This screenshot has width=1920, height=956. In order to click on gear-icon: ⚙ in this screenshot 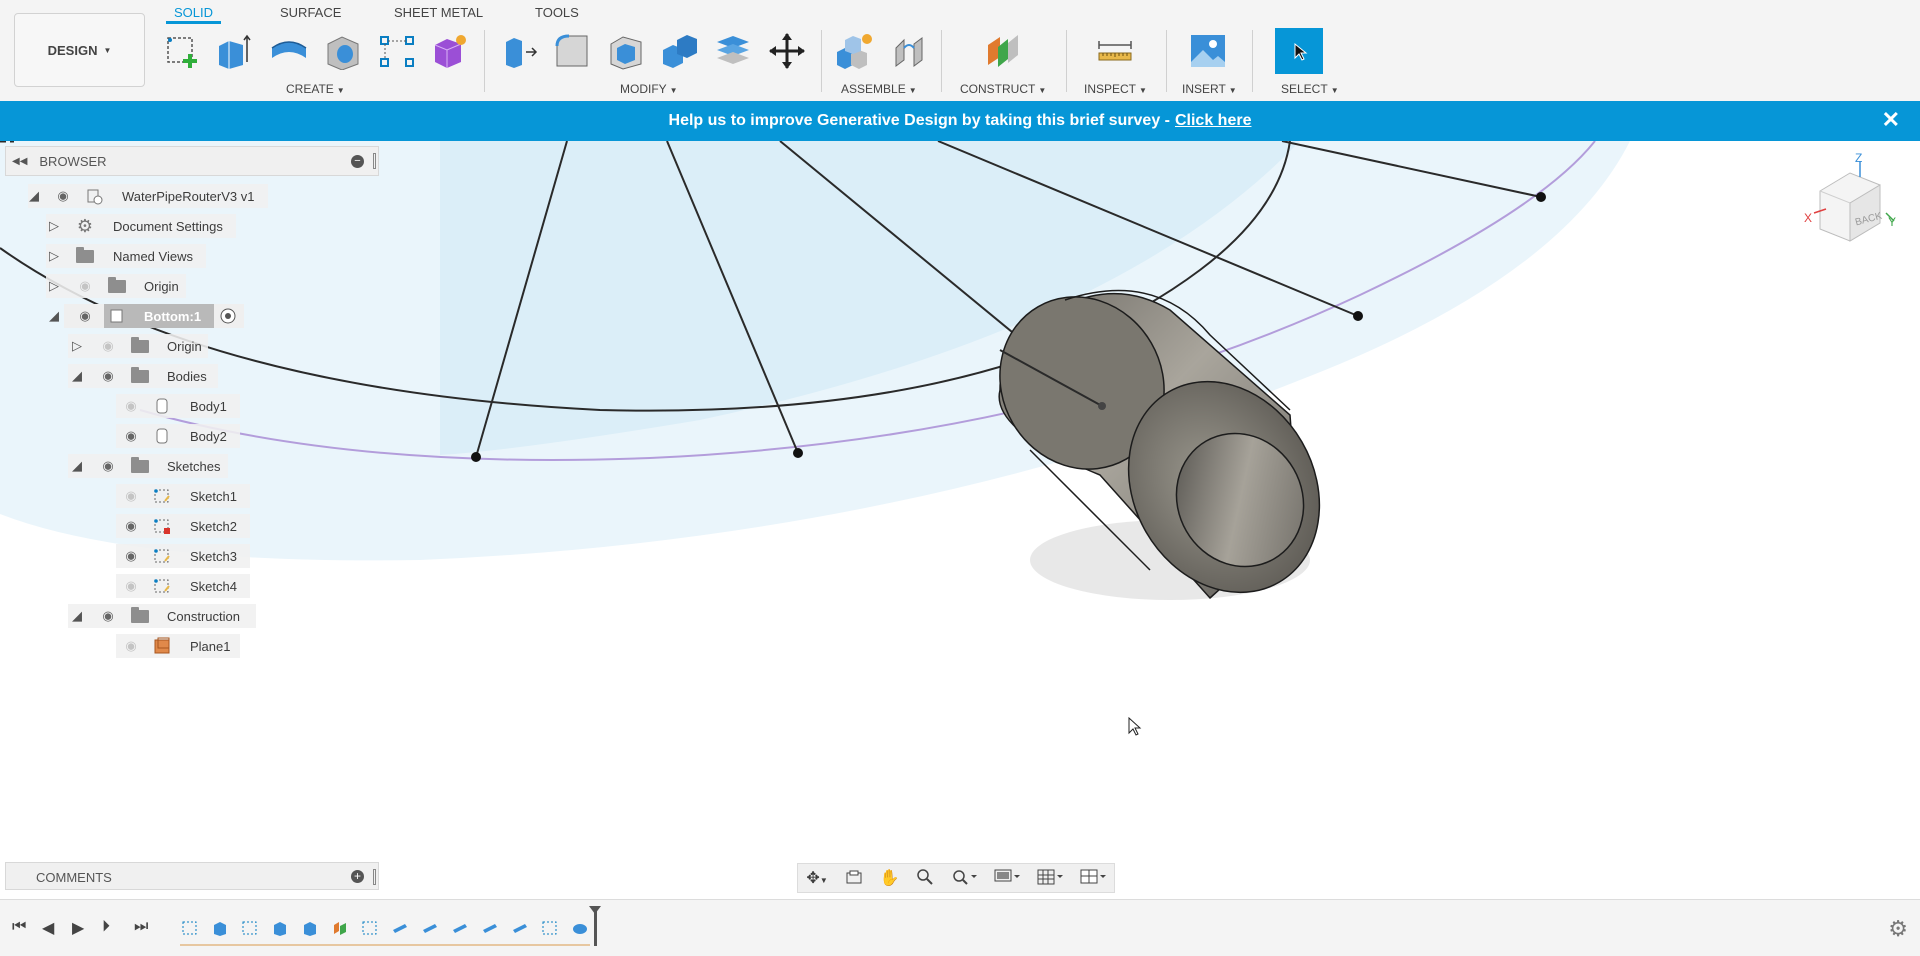, I will do `click(1898, 929)`.